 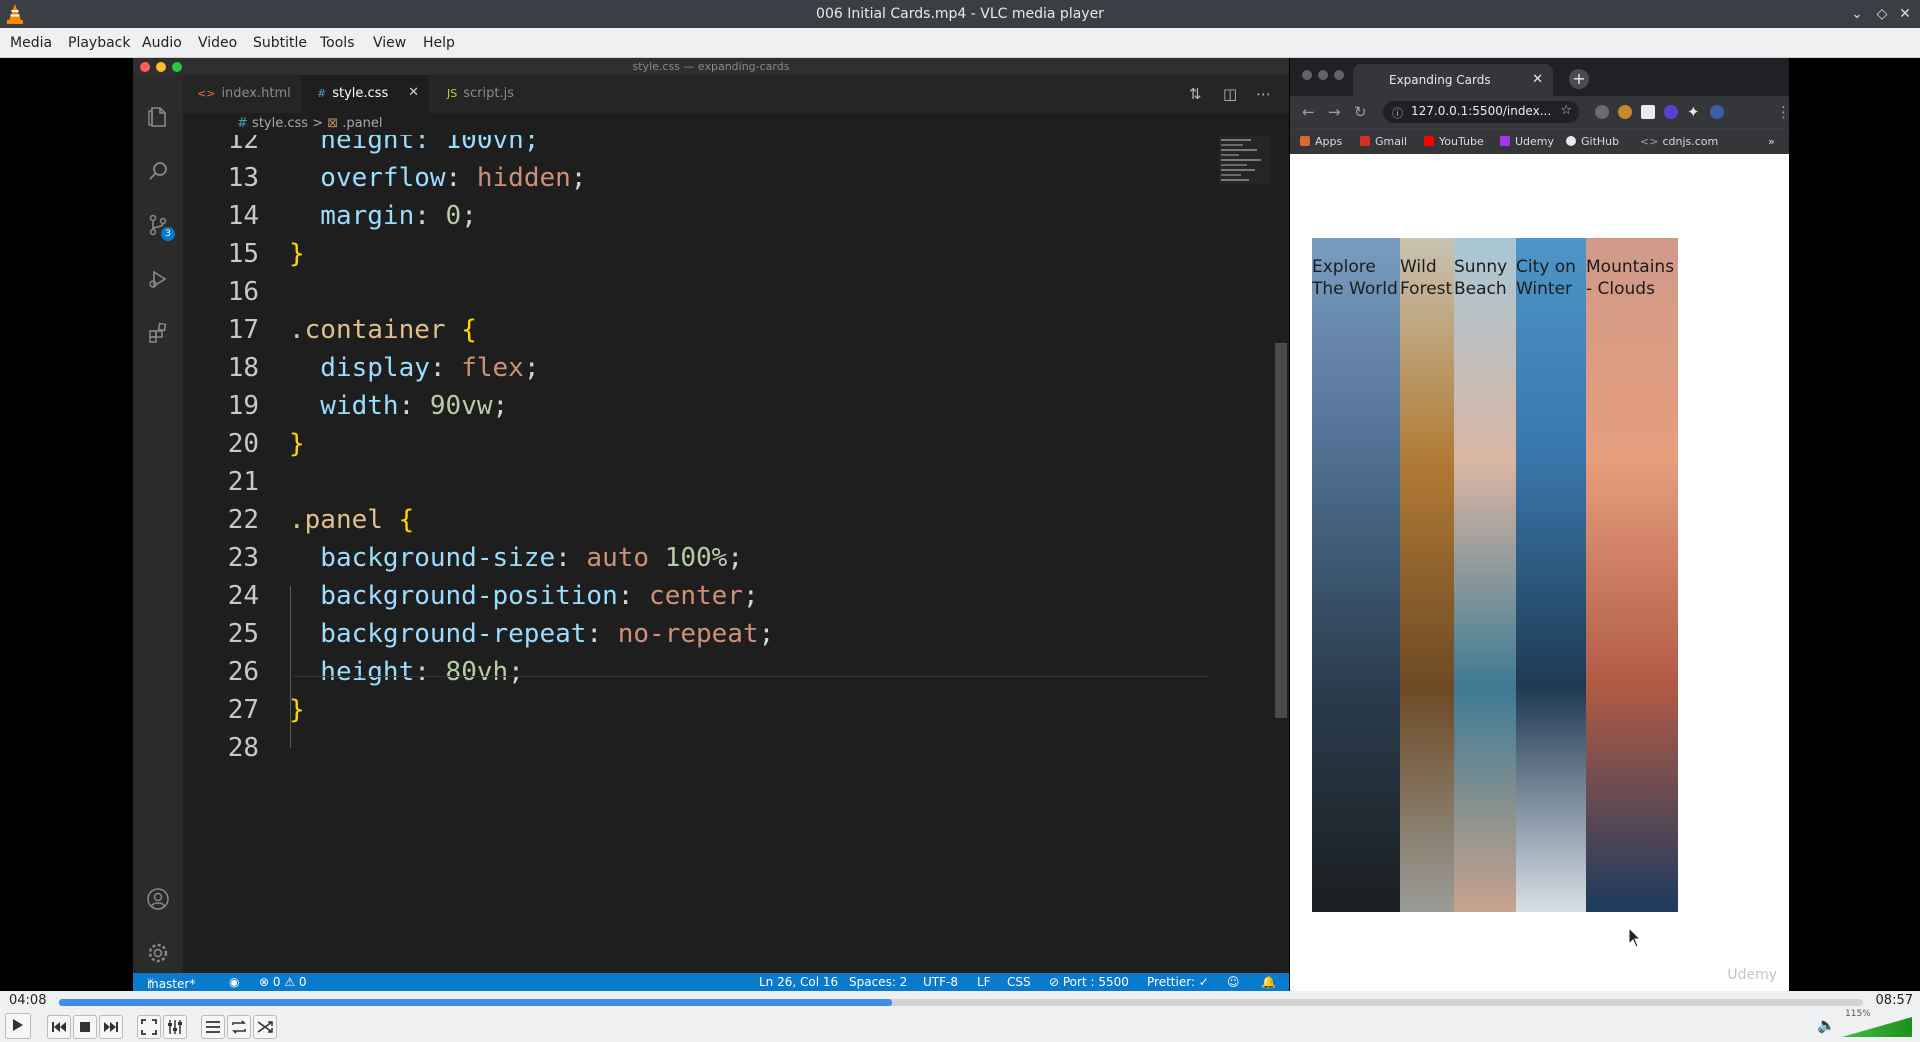 I want to click on shuffle-icon, so click(x=265, y=1027).